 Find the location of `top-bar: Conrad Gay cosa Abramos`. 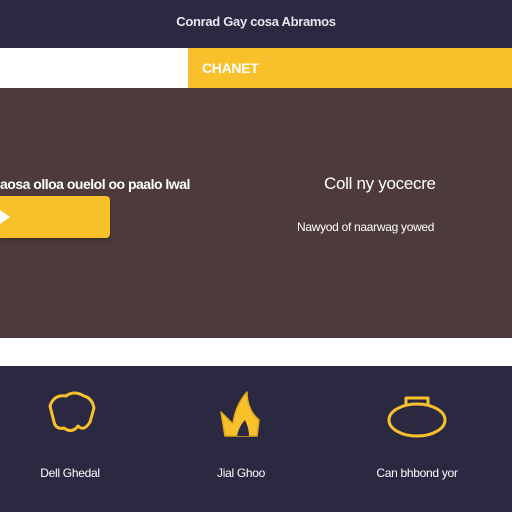

top-bar: Conrad Gay cosa Abramos is located at coordinates (256, 24).